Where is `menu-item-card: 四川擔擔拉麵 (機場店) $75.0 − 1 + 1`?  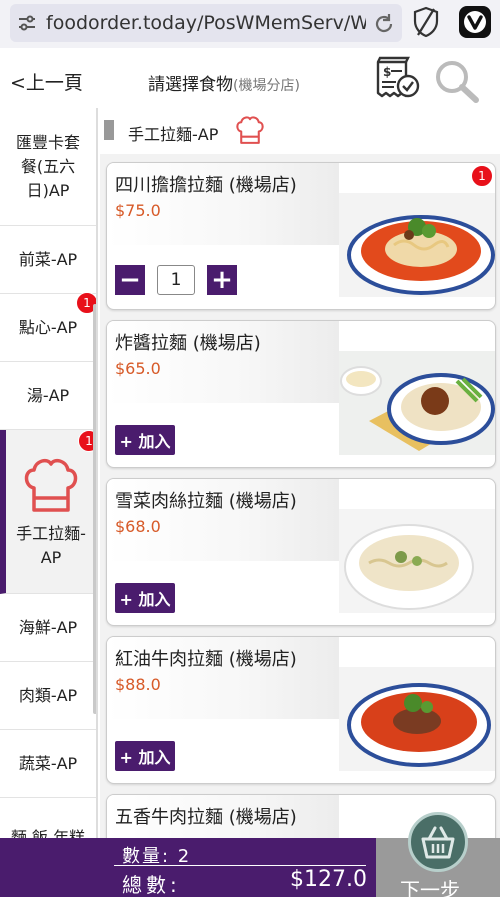
menu-item-card: 四川擔擔拉麵 (機場店) $75.0 − 1 + 1 is located at coordinates (301, 236).